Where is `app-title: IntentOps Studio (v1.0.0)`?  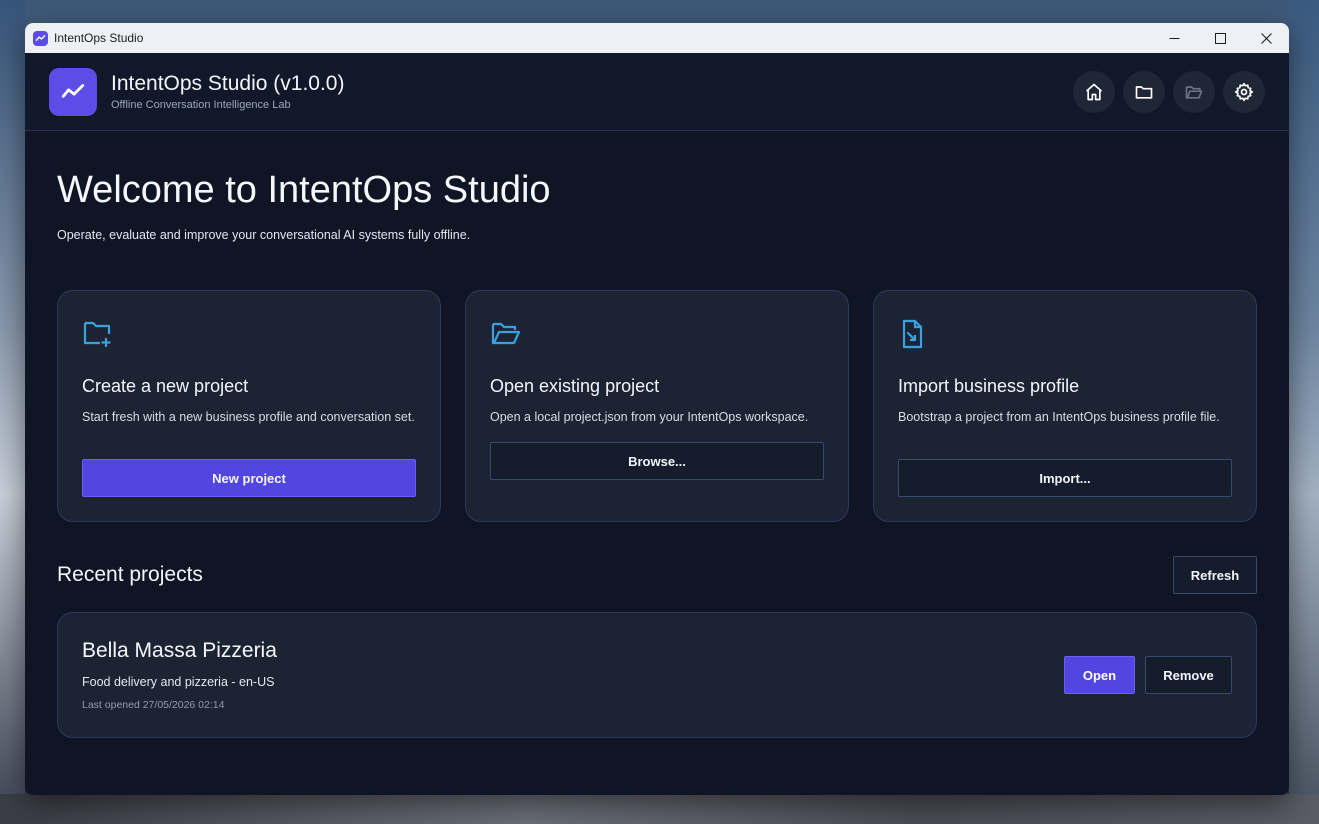
app-title: IntentOps Studio (v1.0.0) is located at coordinates (228, 83).